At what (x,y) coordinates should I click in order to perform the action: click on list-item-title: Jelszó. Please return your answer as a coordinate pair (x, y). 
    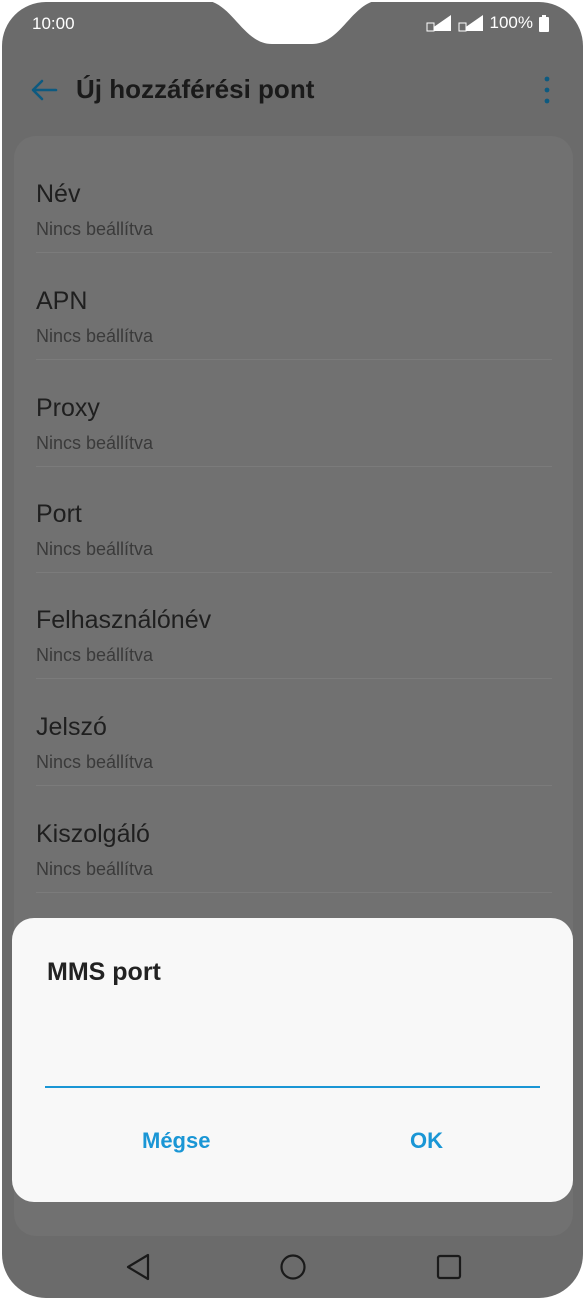
    Looking at the image, I should click on (71, 727).